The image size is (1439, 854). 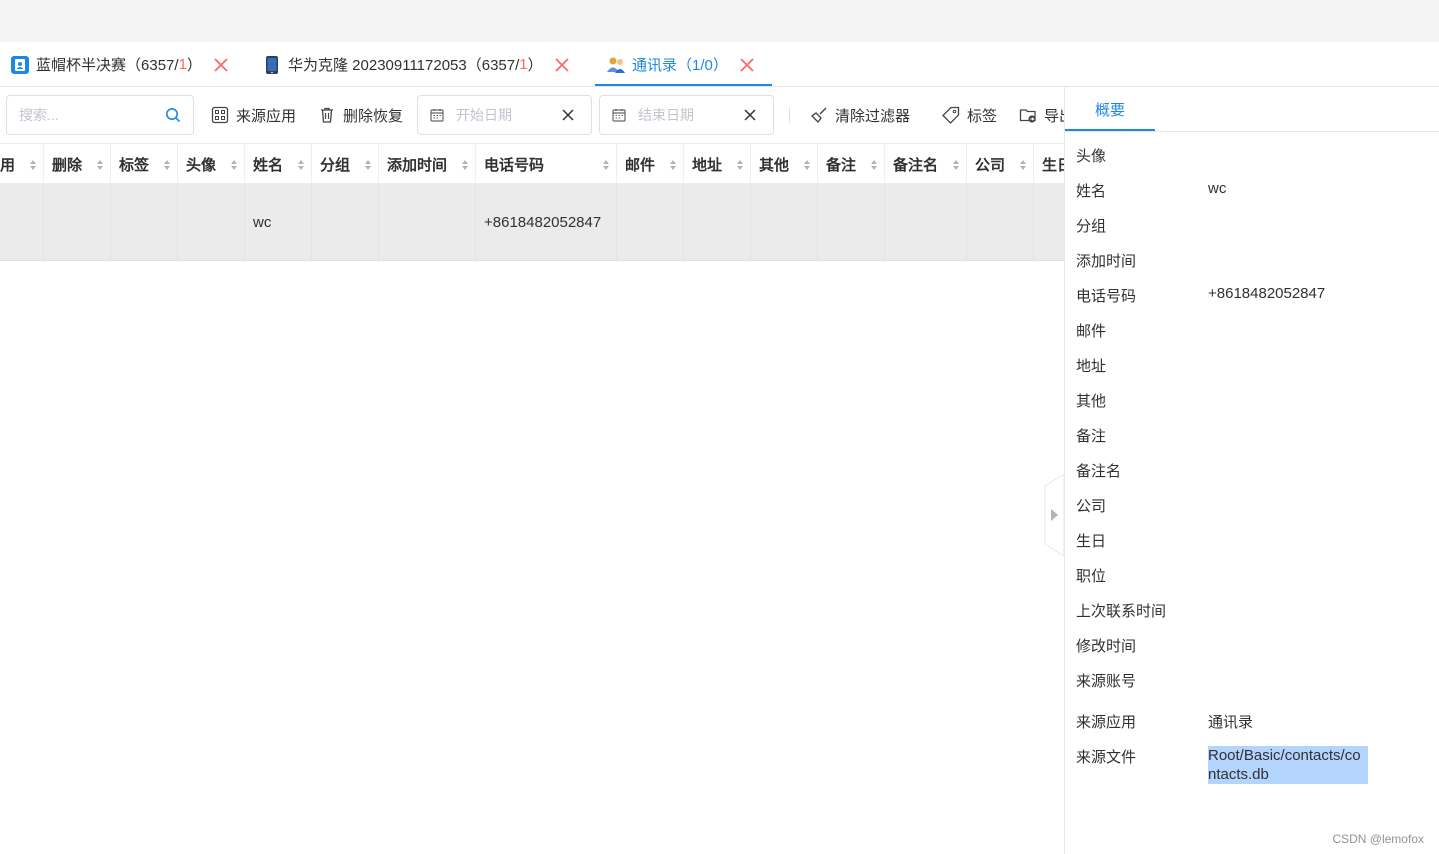 I want to click on tab-summary: 概要, so click(x=1110, y=109).